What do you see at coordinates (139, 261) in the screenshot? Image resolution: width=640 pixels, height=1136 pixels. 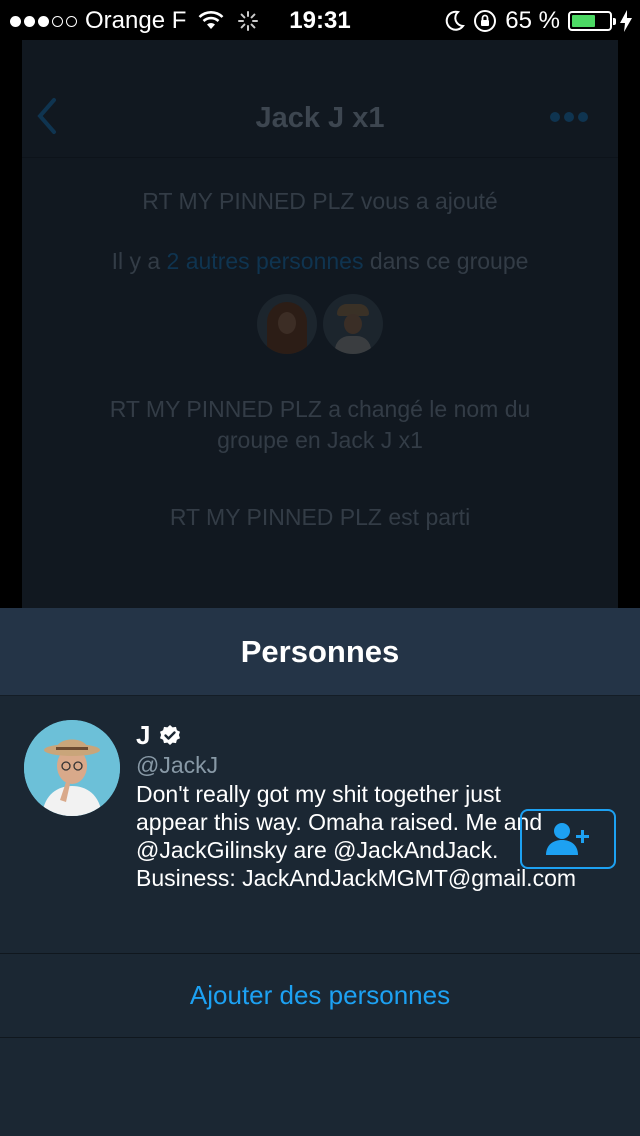 I see `others-prefix: Il y a` at bounding box center [139, 261].